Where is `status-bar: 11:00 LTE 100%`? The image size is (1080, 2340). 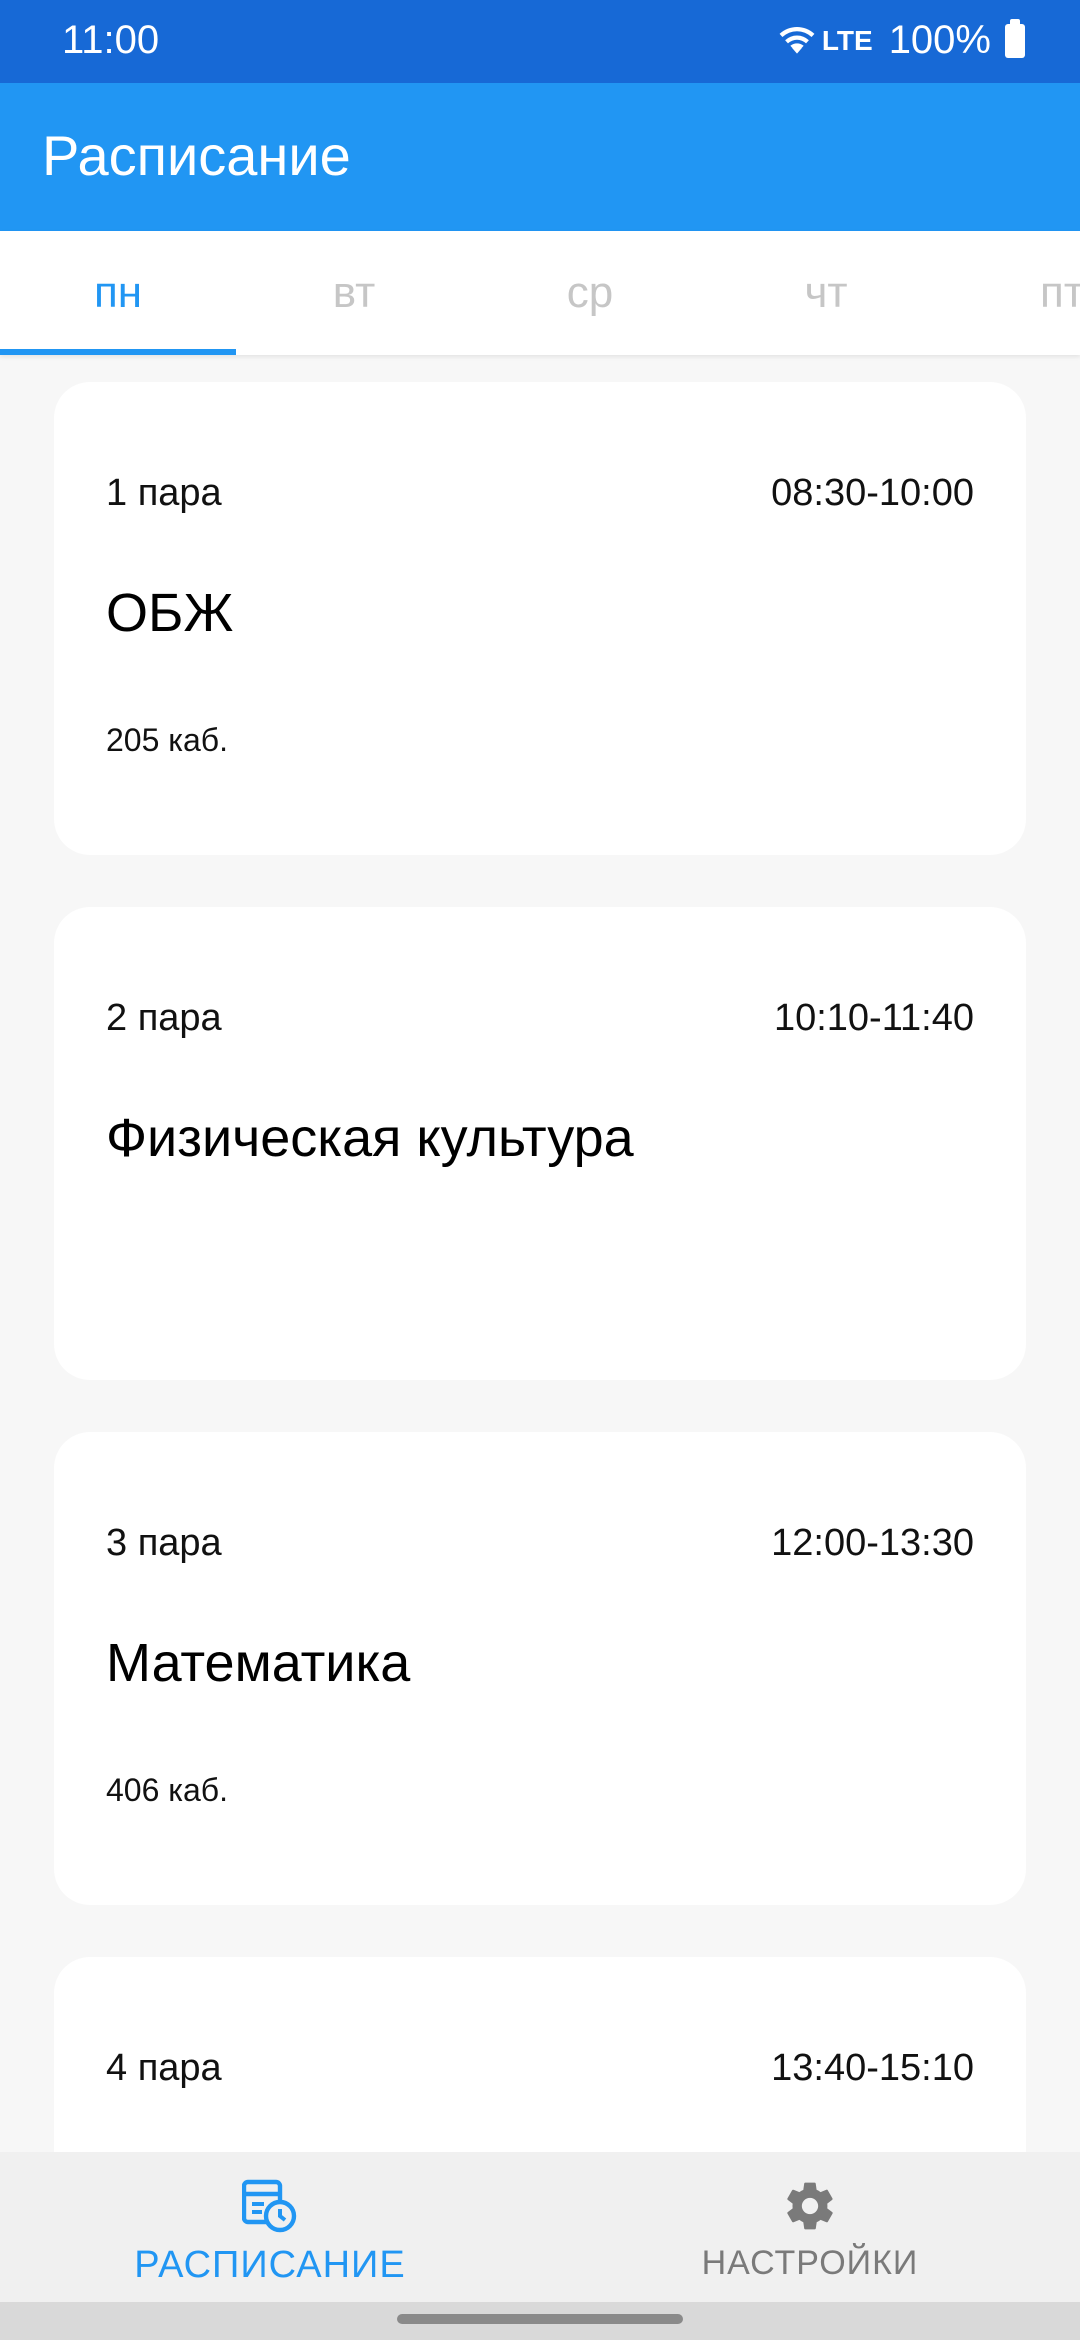 status-bar: 11:00 LTE 100% is located at coordinates (540, 41).